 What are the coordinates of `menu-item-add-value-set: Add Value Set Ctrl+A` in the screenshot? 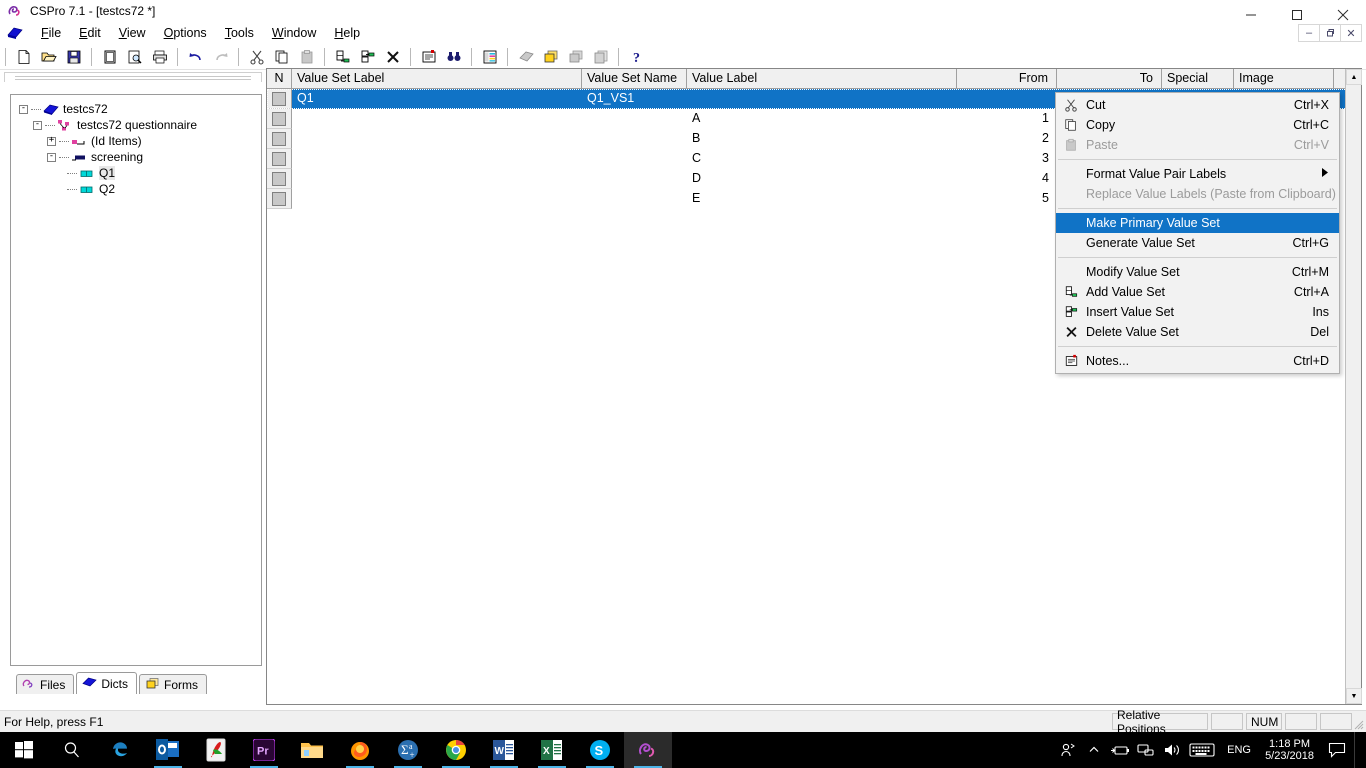 It's located at (1197, 292).